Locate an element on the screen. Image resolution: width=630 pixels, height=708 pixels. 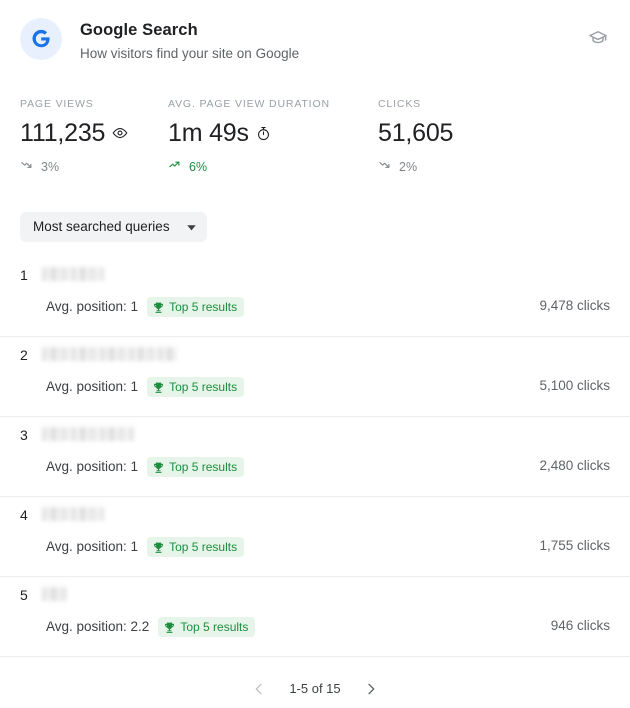
row-avg-position: Avg. position: 2.2 is located at coordinates (98, 626).